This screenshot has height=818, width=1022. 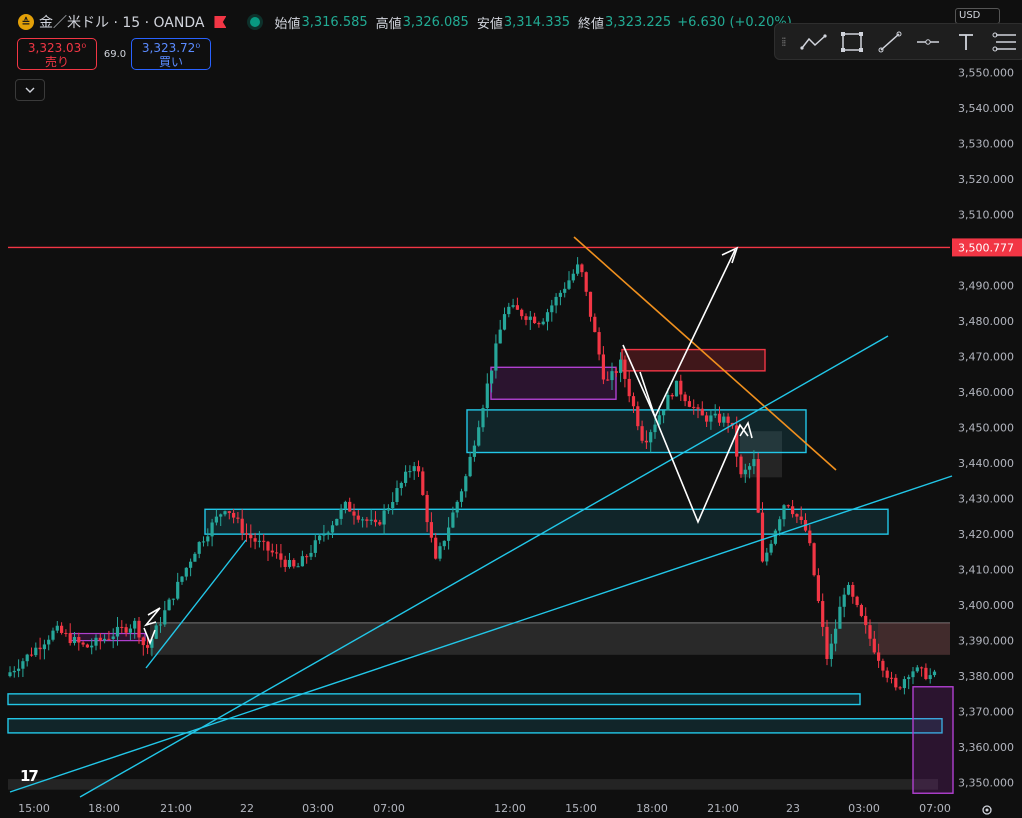 I want to click on price-tick-label: 3,510.000, so click(x=986, y=215).